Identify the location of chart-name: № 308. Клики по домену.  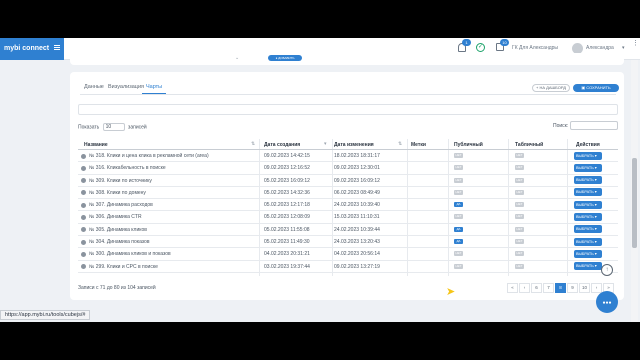
(117, 193).